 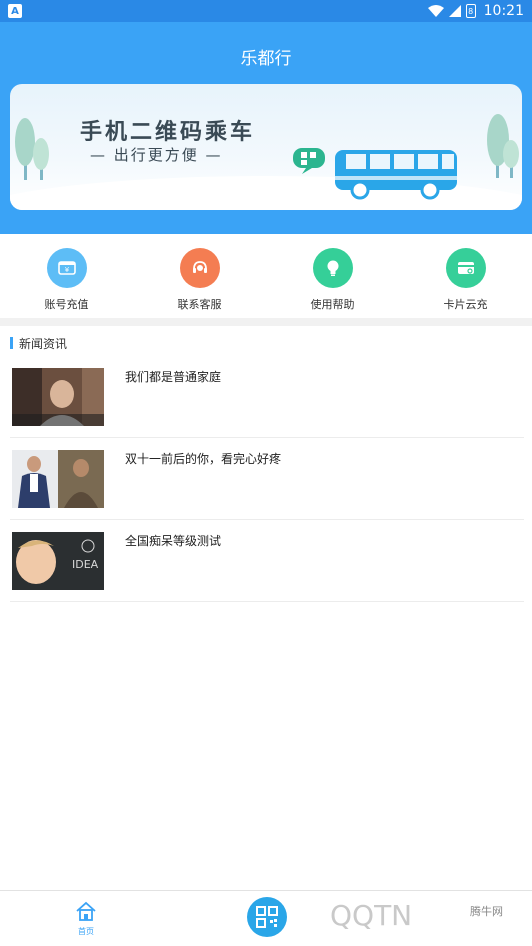 I want to click on battery-icon: 8, so click(x=470, y=11).